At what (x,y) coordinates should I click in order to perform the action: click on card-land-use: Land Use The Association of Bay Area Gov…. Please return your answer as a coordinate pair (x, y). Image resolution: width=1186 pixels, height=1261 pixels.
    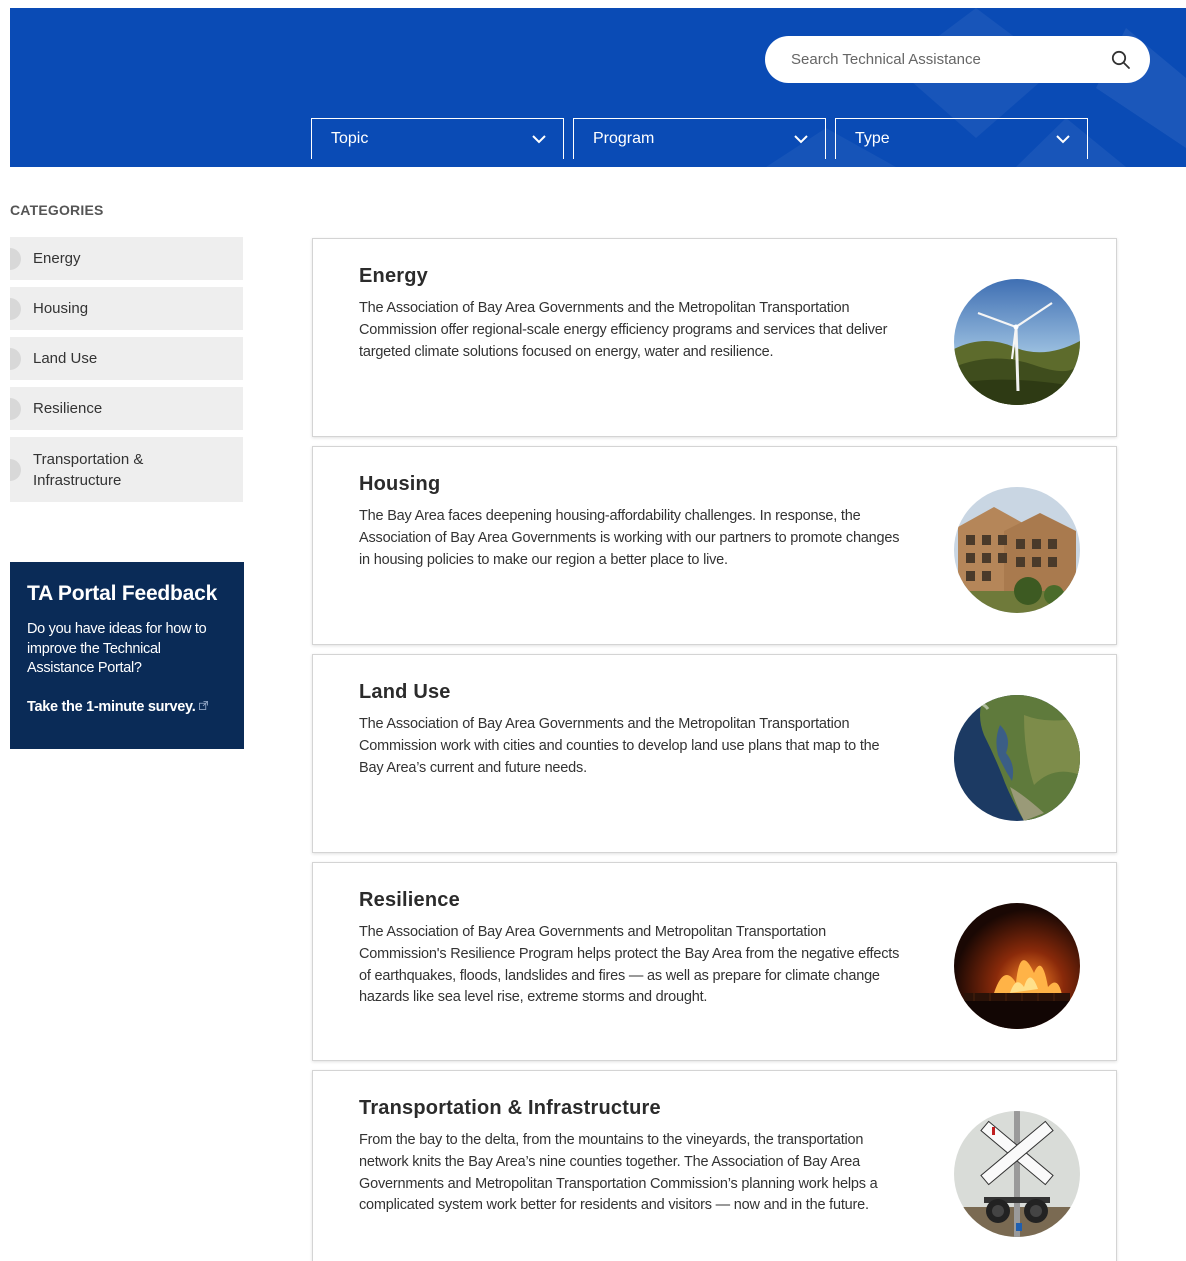
    Looking at the image, I should click on (714, 753).